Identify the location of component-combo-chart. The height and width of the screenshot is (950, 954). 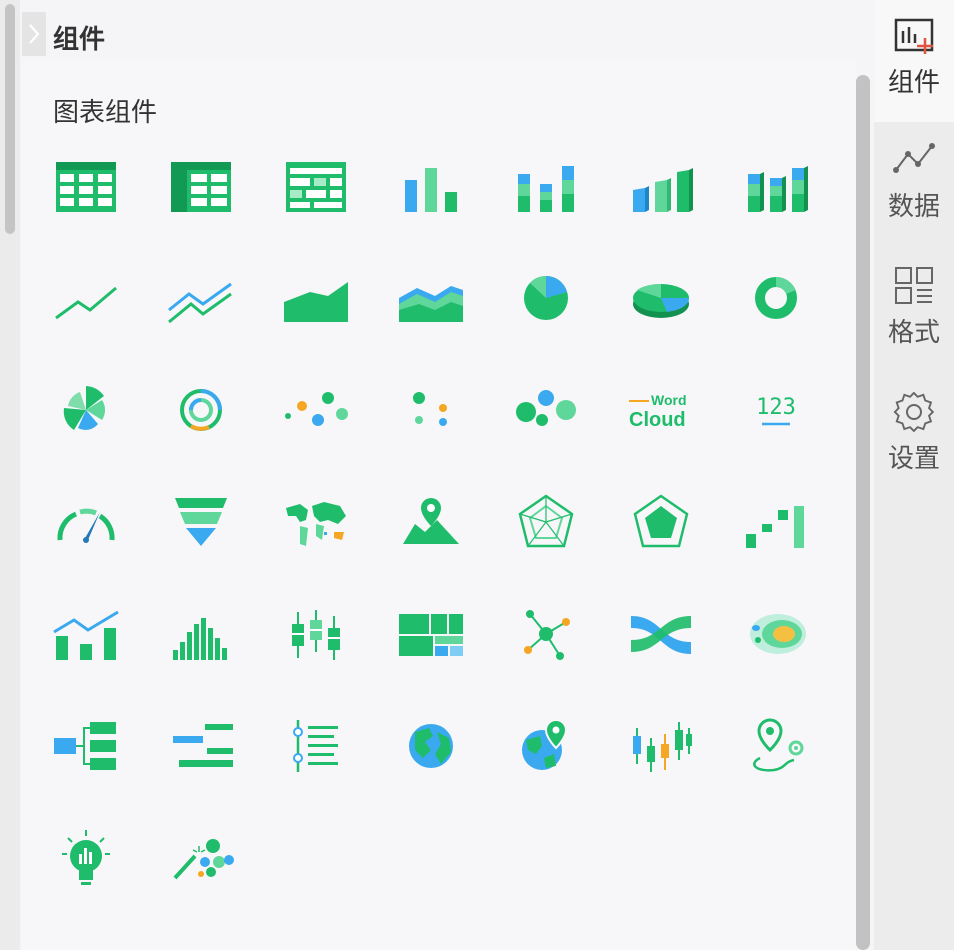
(85, 634).